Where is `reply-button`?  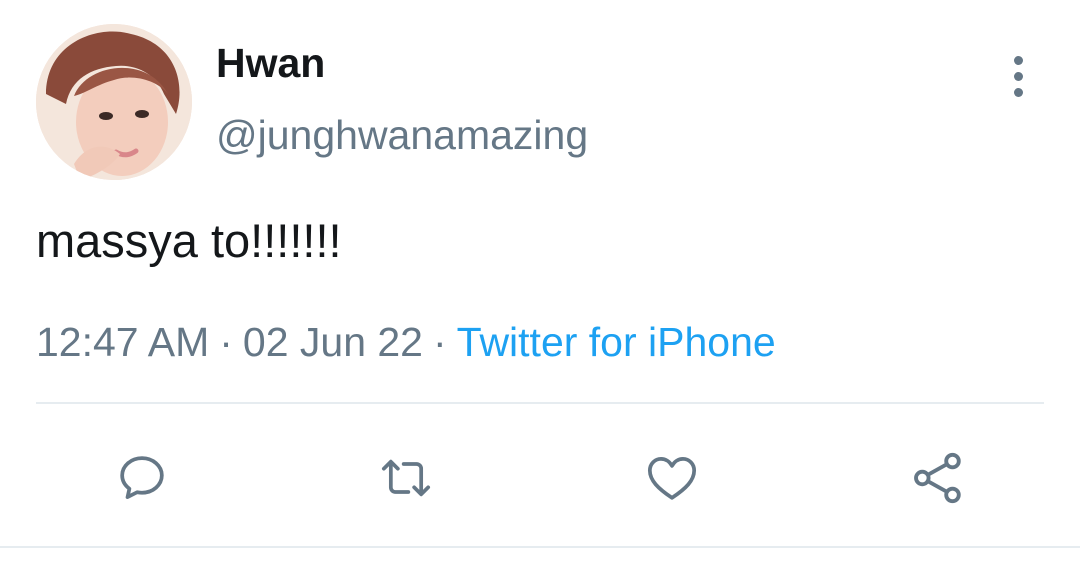
reply-button is located at coordinates (142, 478).